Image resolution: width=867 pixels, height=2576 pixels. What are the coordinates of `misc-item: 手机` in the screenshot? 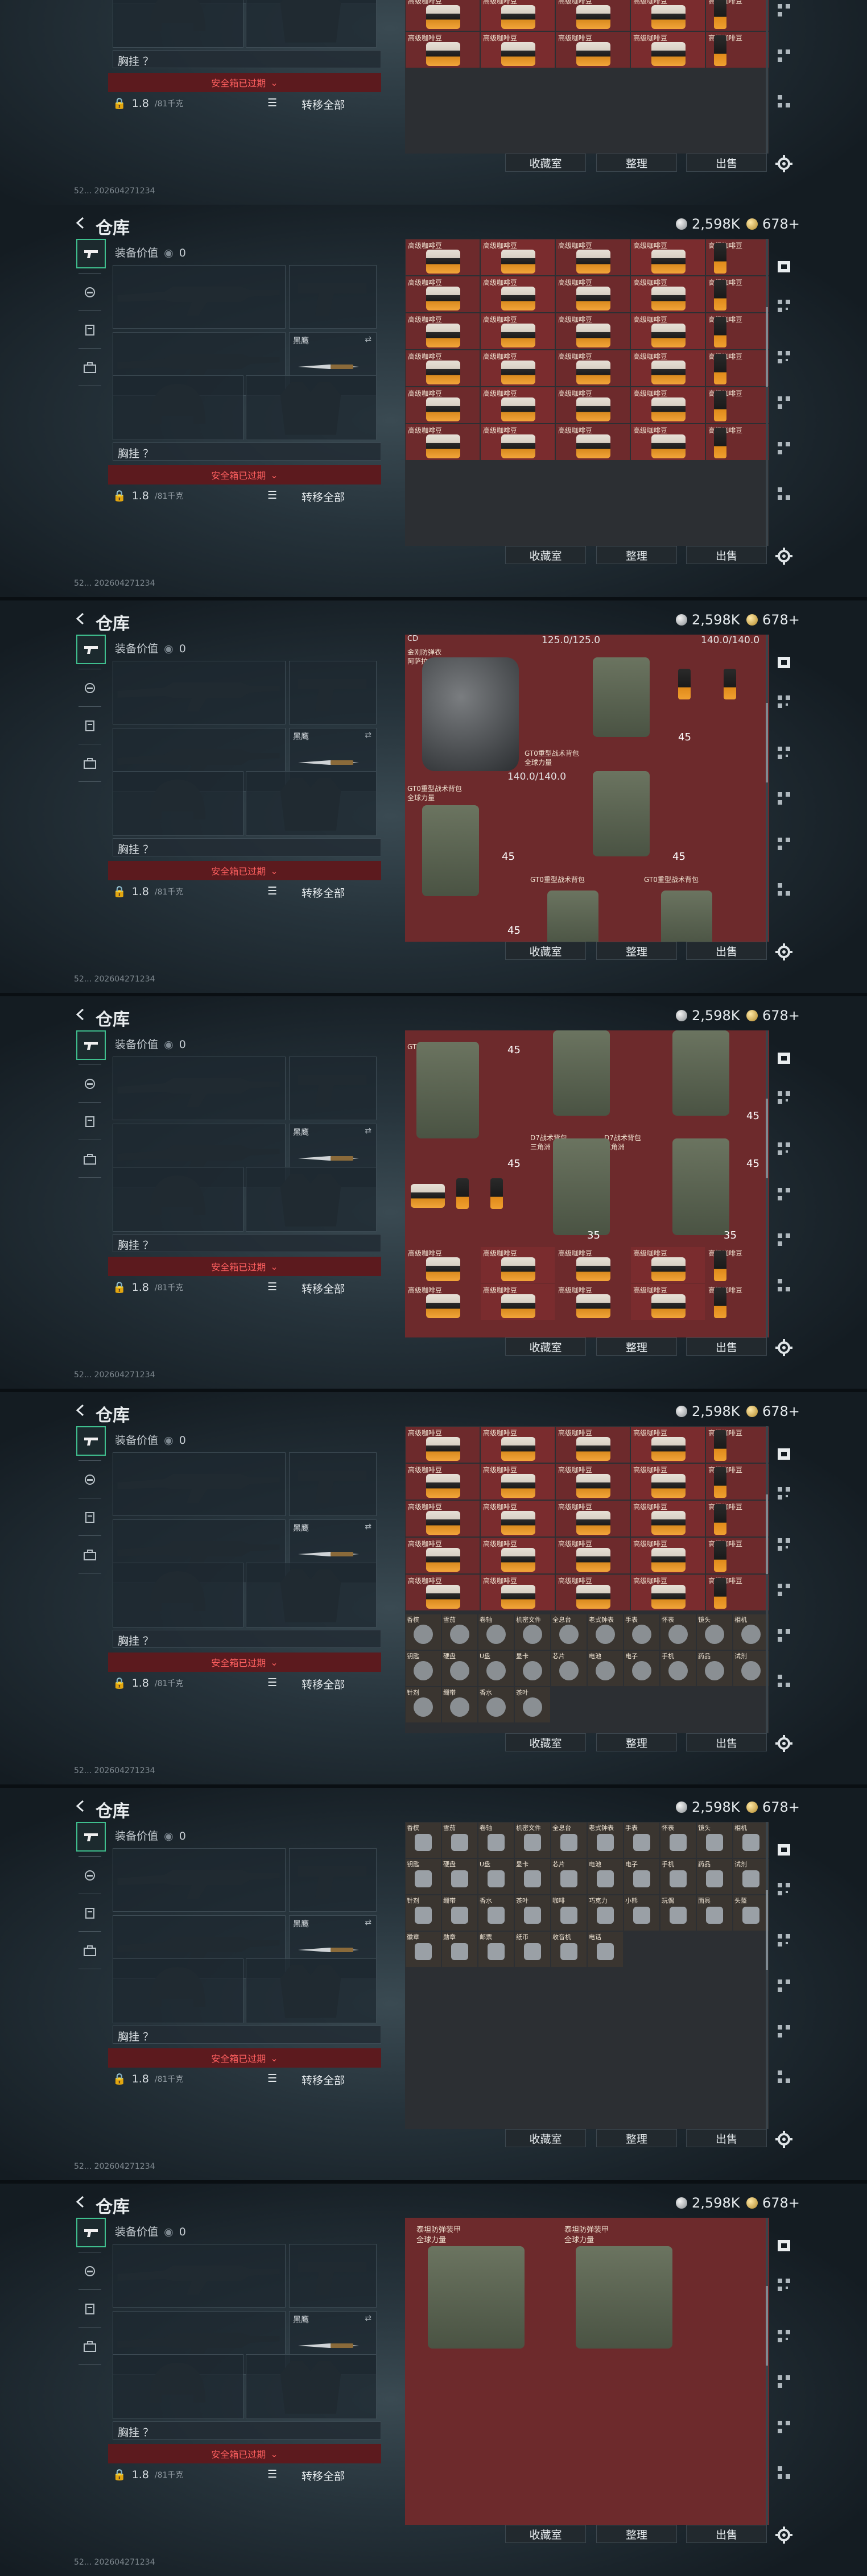 It's located at (678, 1876).